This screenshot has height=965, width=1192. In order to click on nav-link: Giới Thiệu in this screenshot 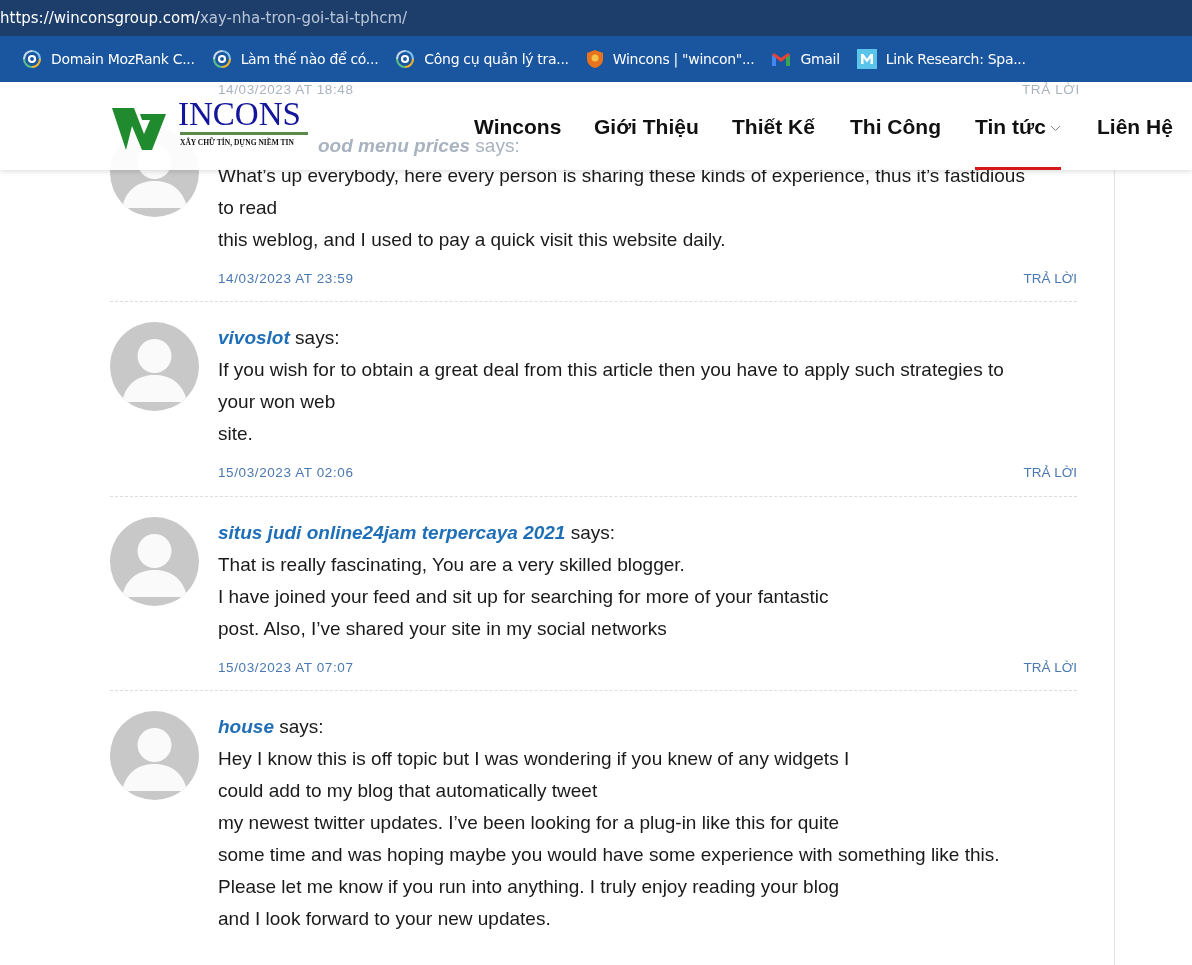, I will do `click(646, 123)`.